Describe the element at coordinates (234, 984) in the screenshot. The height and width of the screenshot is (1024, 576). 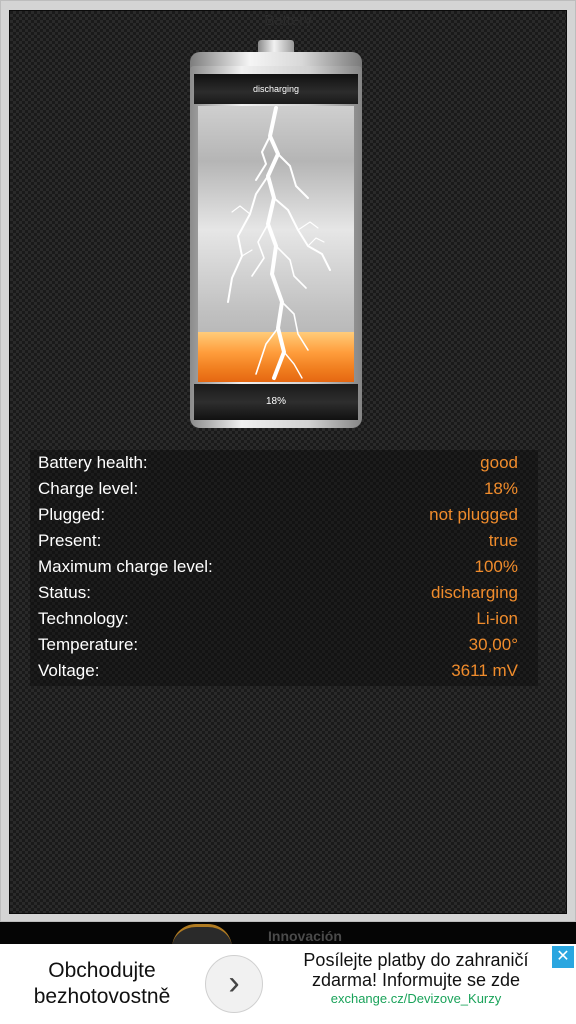
I see `chevron-right-icon: ›` at that location.